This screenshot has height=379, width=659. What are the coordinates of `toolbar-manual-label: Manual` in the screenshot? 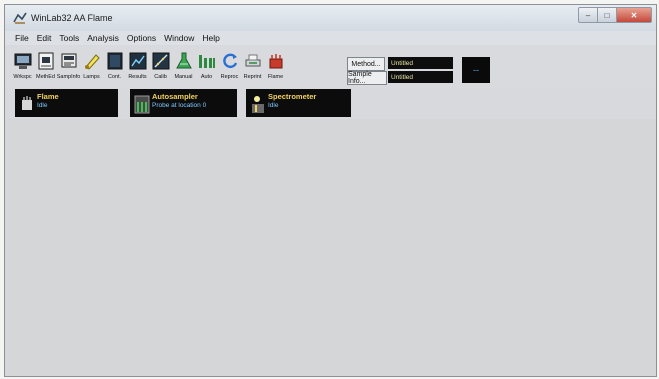 It's located at (183, 77).